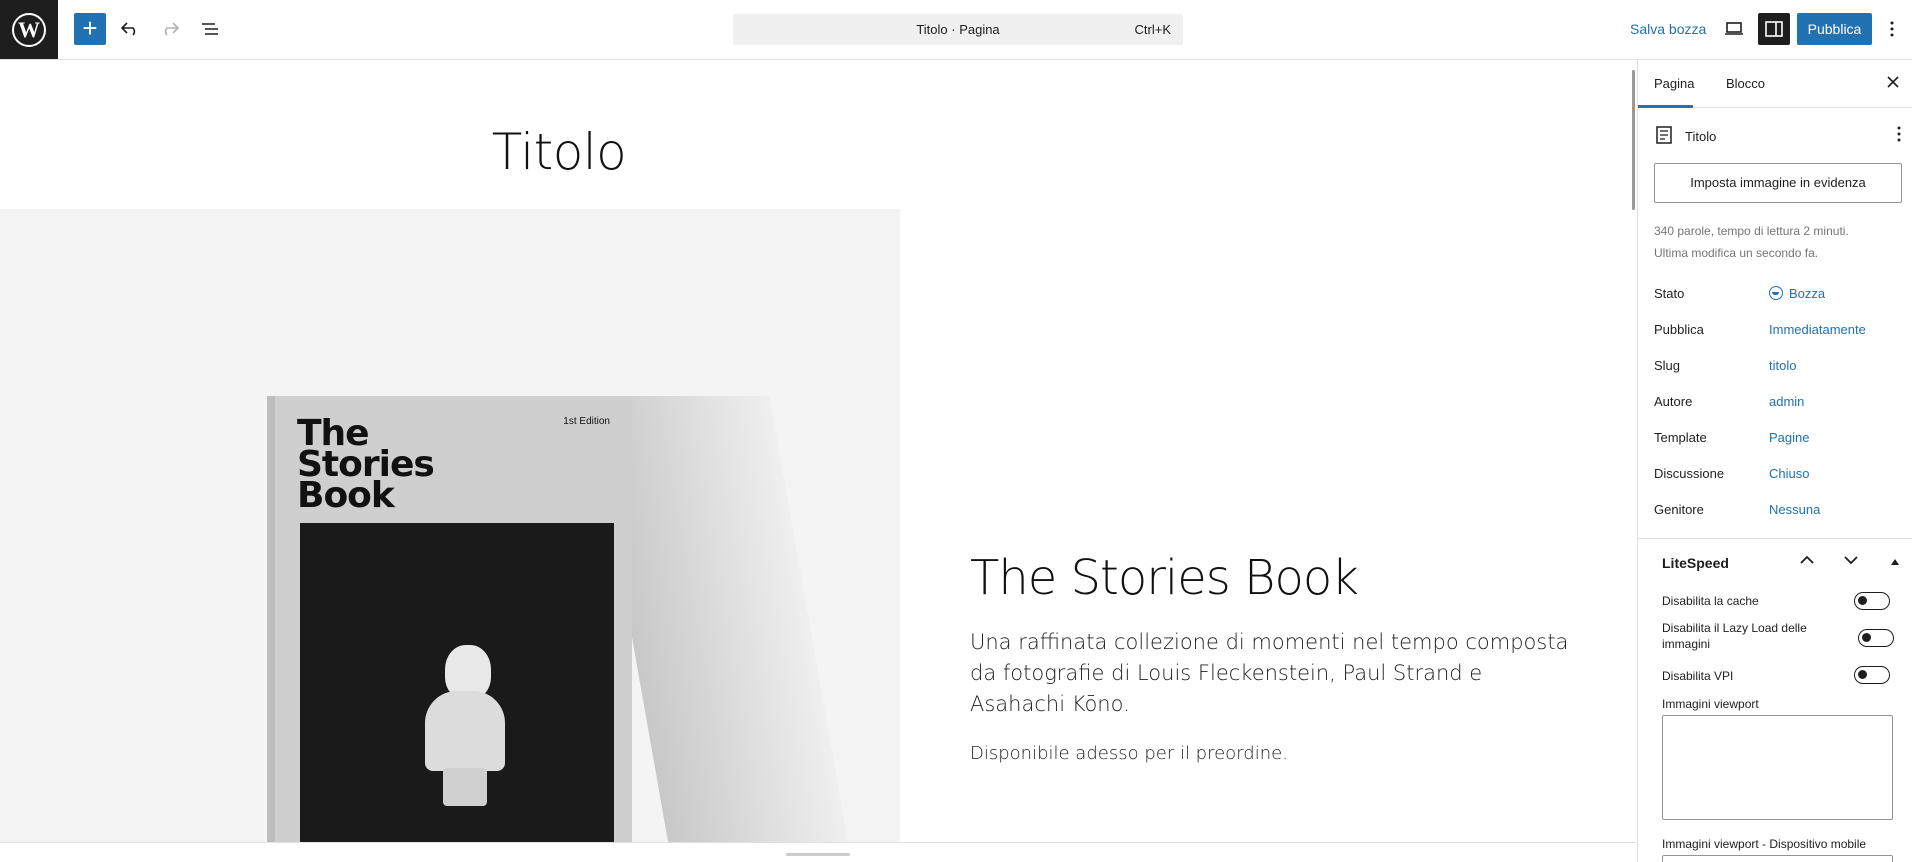  I want to click on book-cover-photo, so click(457, 682).